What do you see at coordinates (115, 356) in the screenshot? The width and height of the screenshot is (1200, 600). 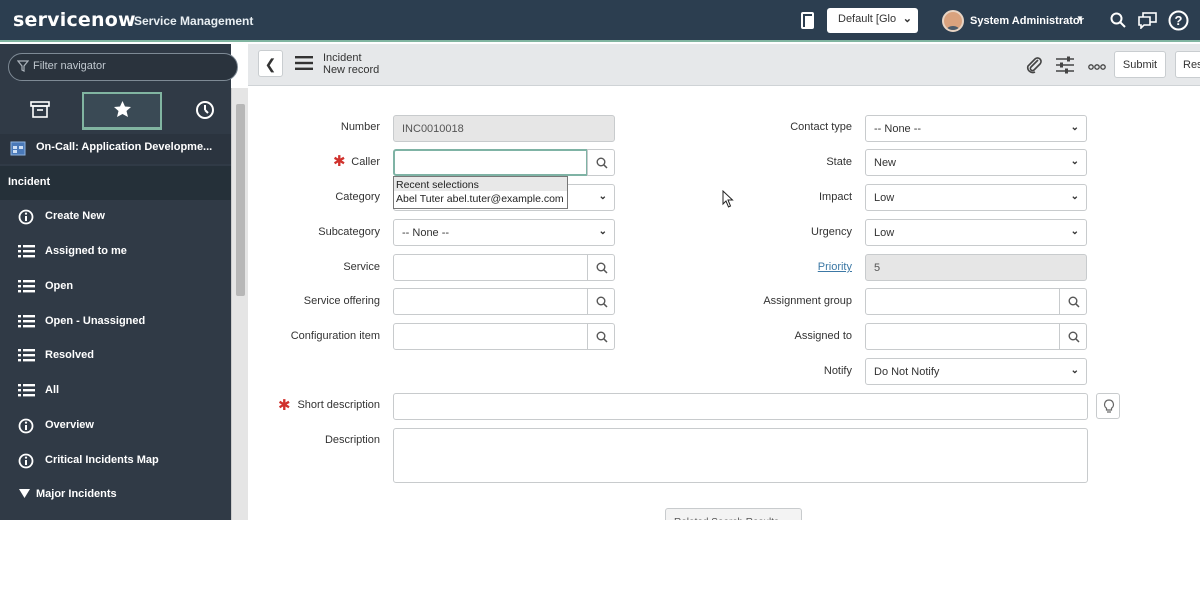 I see `sidebar-item-resolved: Resolved` at bounding box center [115, 356].